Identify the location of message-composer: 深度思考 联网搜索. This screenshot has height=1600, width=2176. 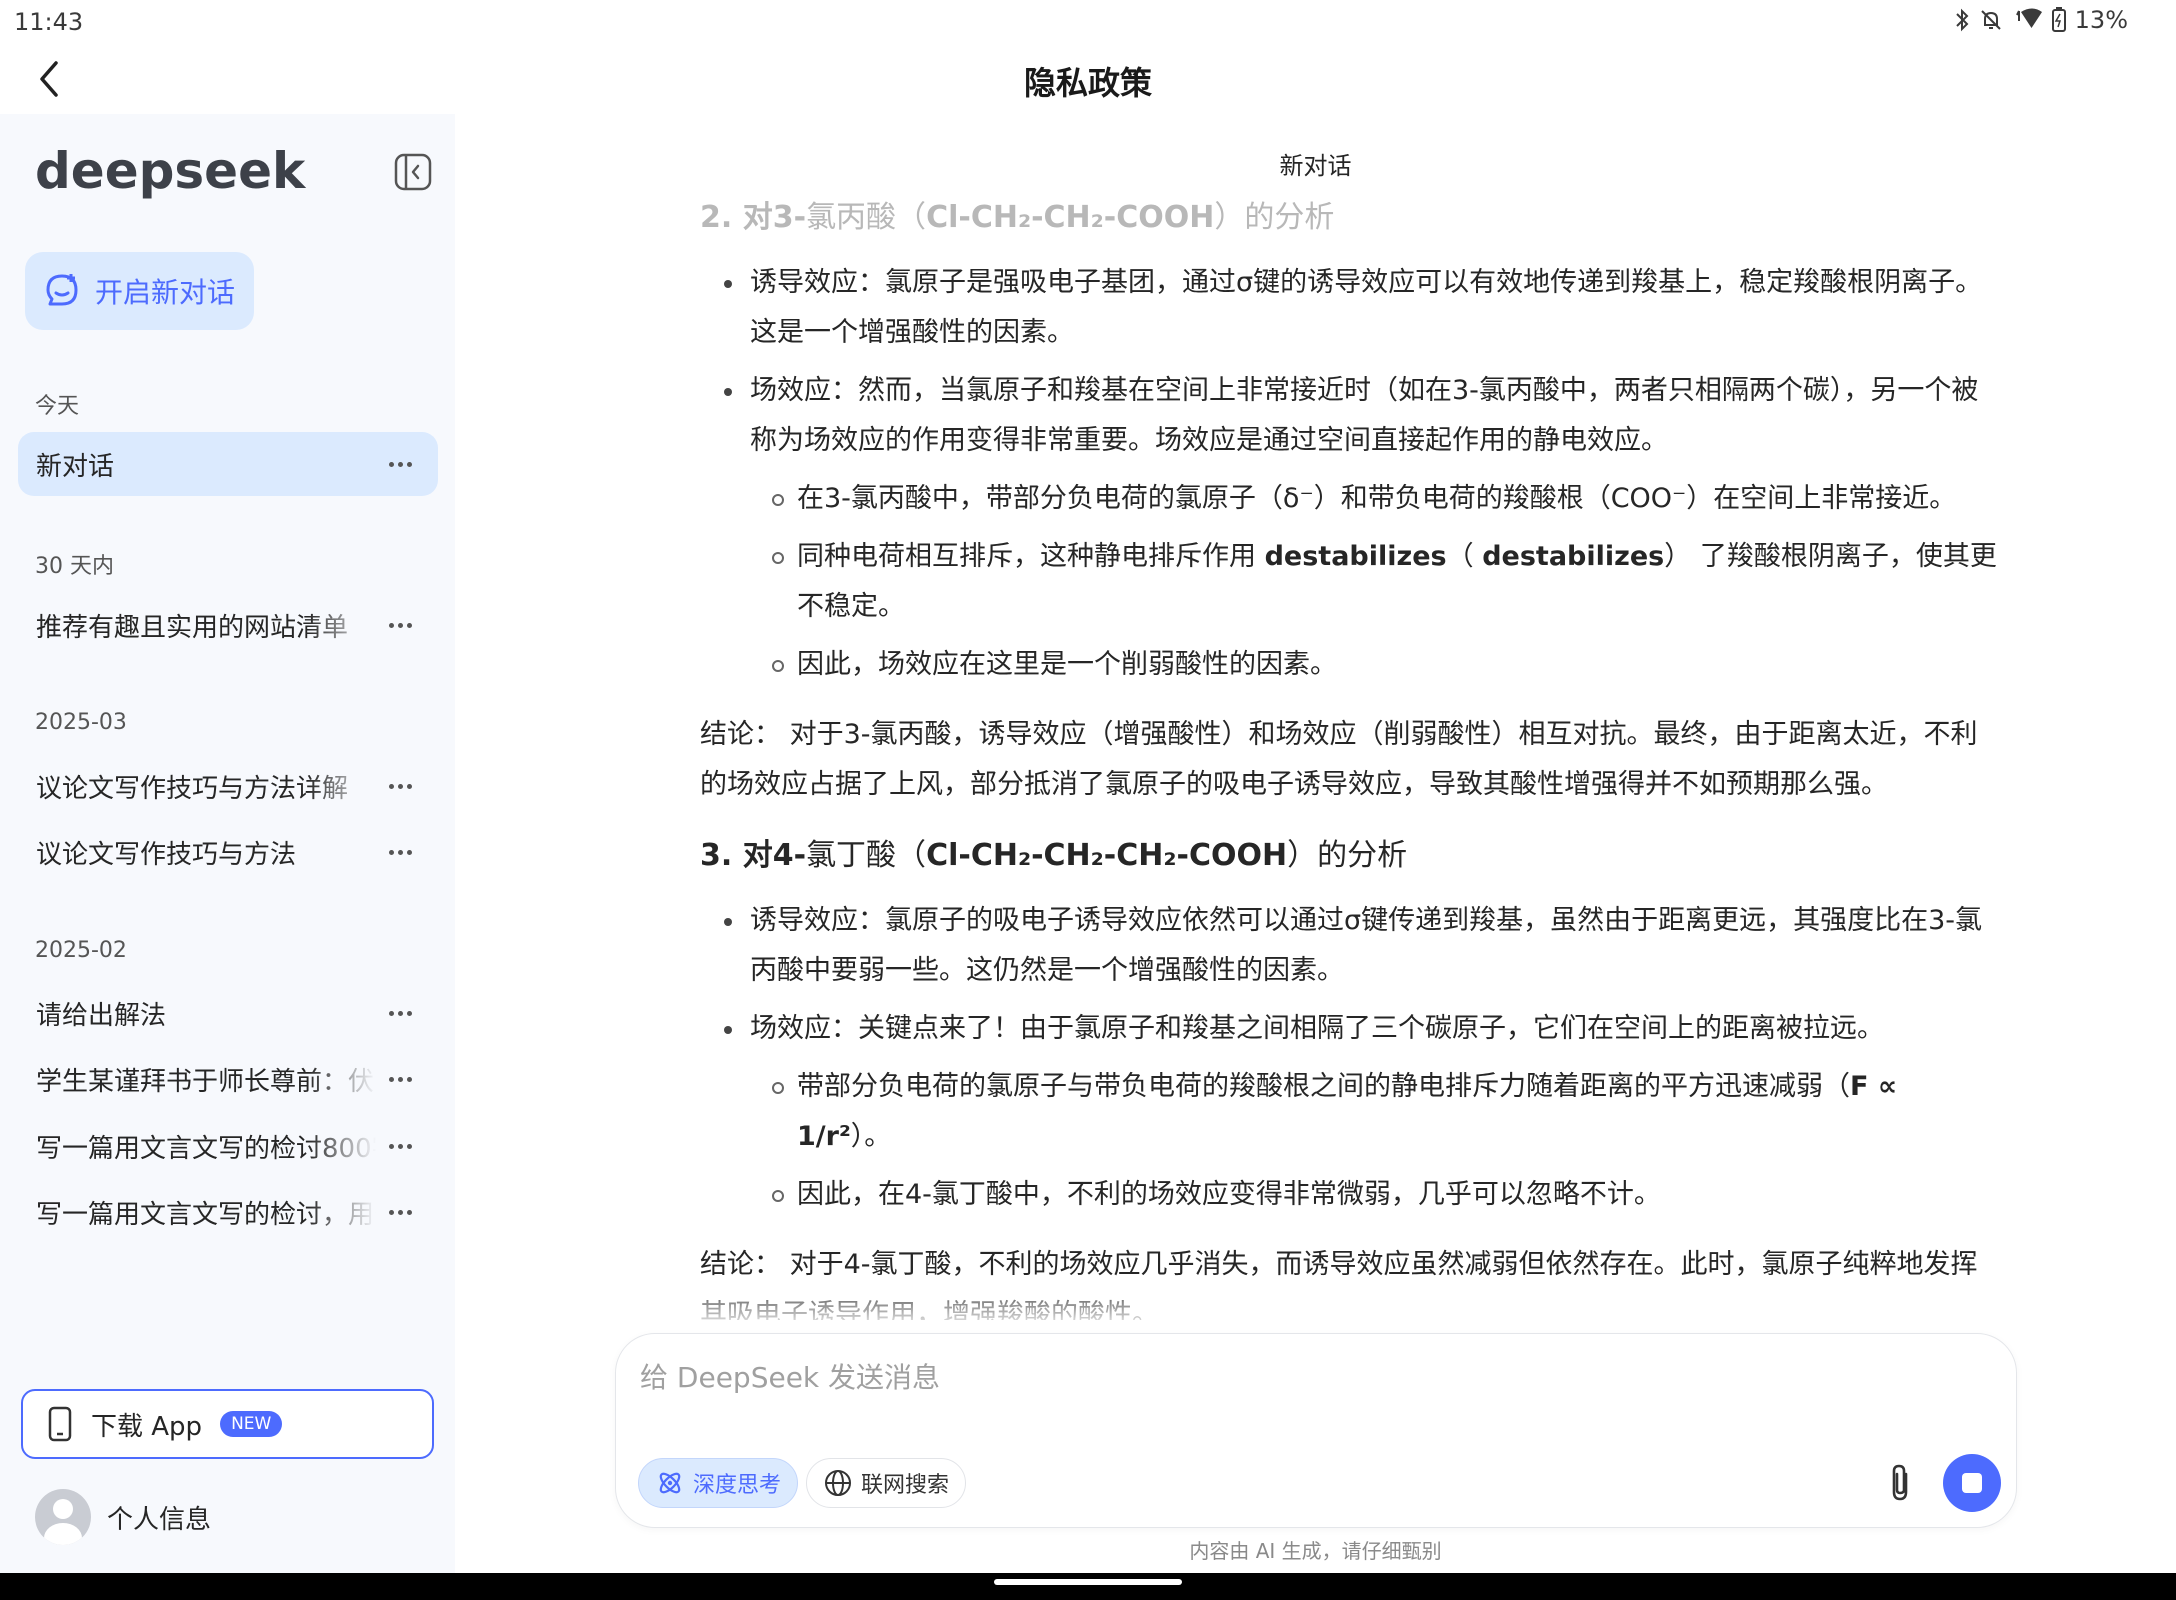
(1316, 1430).